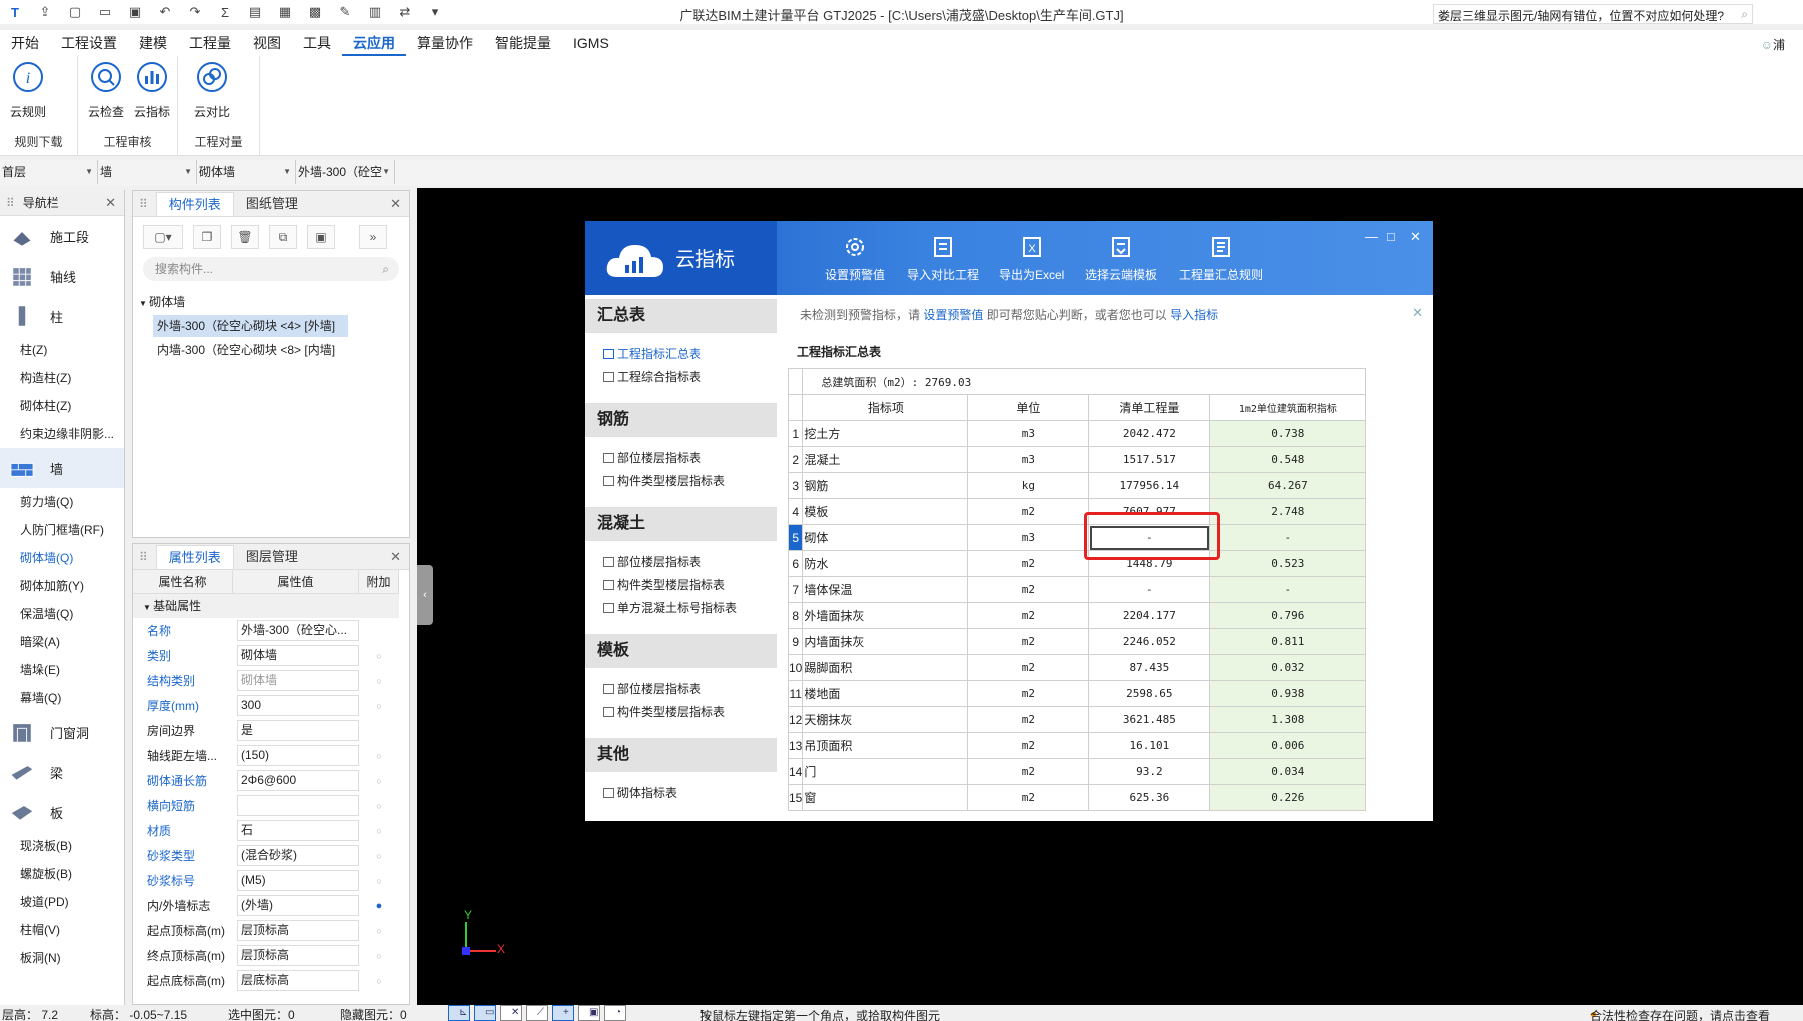  Describe the element at coordinates (1077, 641) in the screenshot. I see `table-row: 9 内墙面抹灰 m2 2246.052 0.811` at that location.